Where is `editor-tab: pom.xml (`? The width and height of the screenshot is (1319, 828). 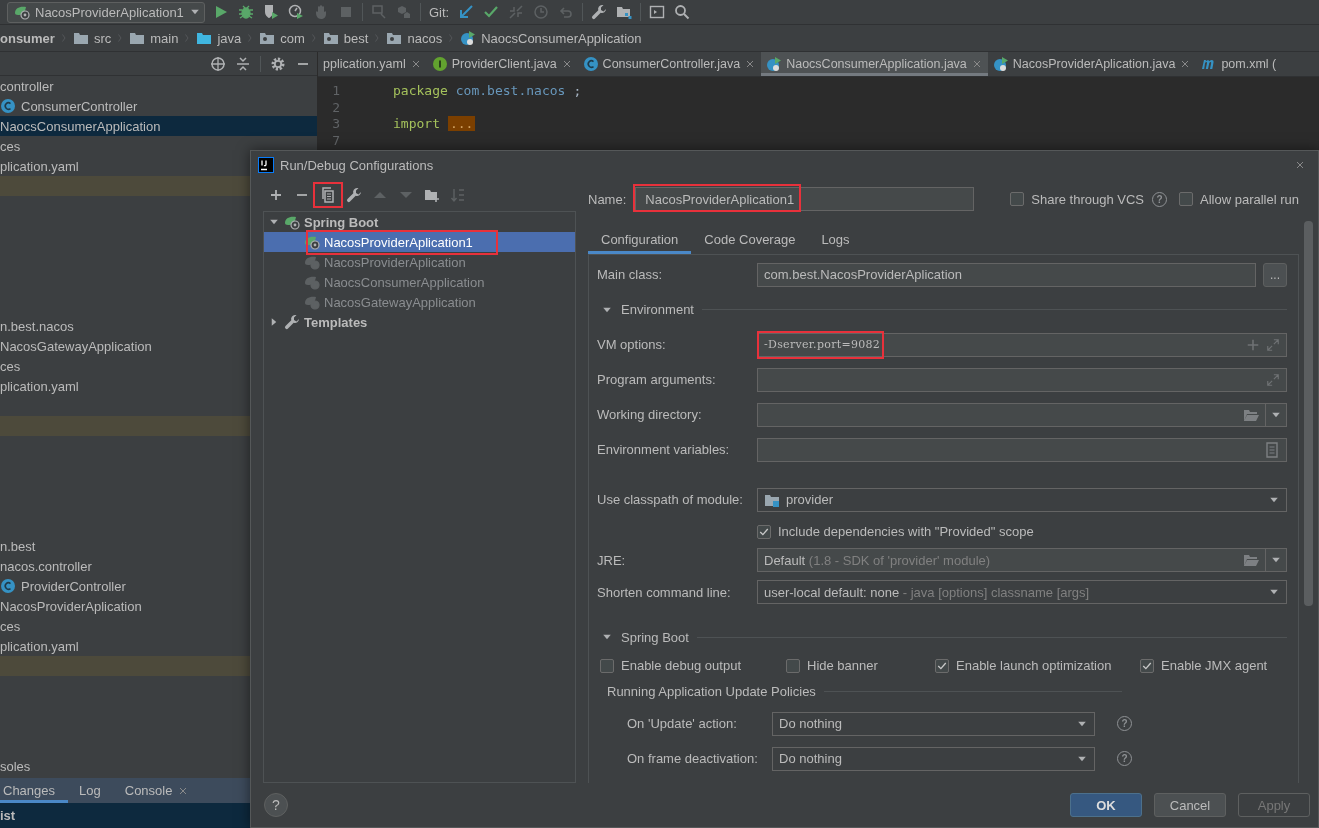
editor-tab: pom.xml ( is located at coordinates (1239, 64).